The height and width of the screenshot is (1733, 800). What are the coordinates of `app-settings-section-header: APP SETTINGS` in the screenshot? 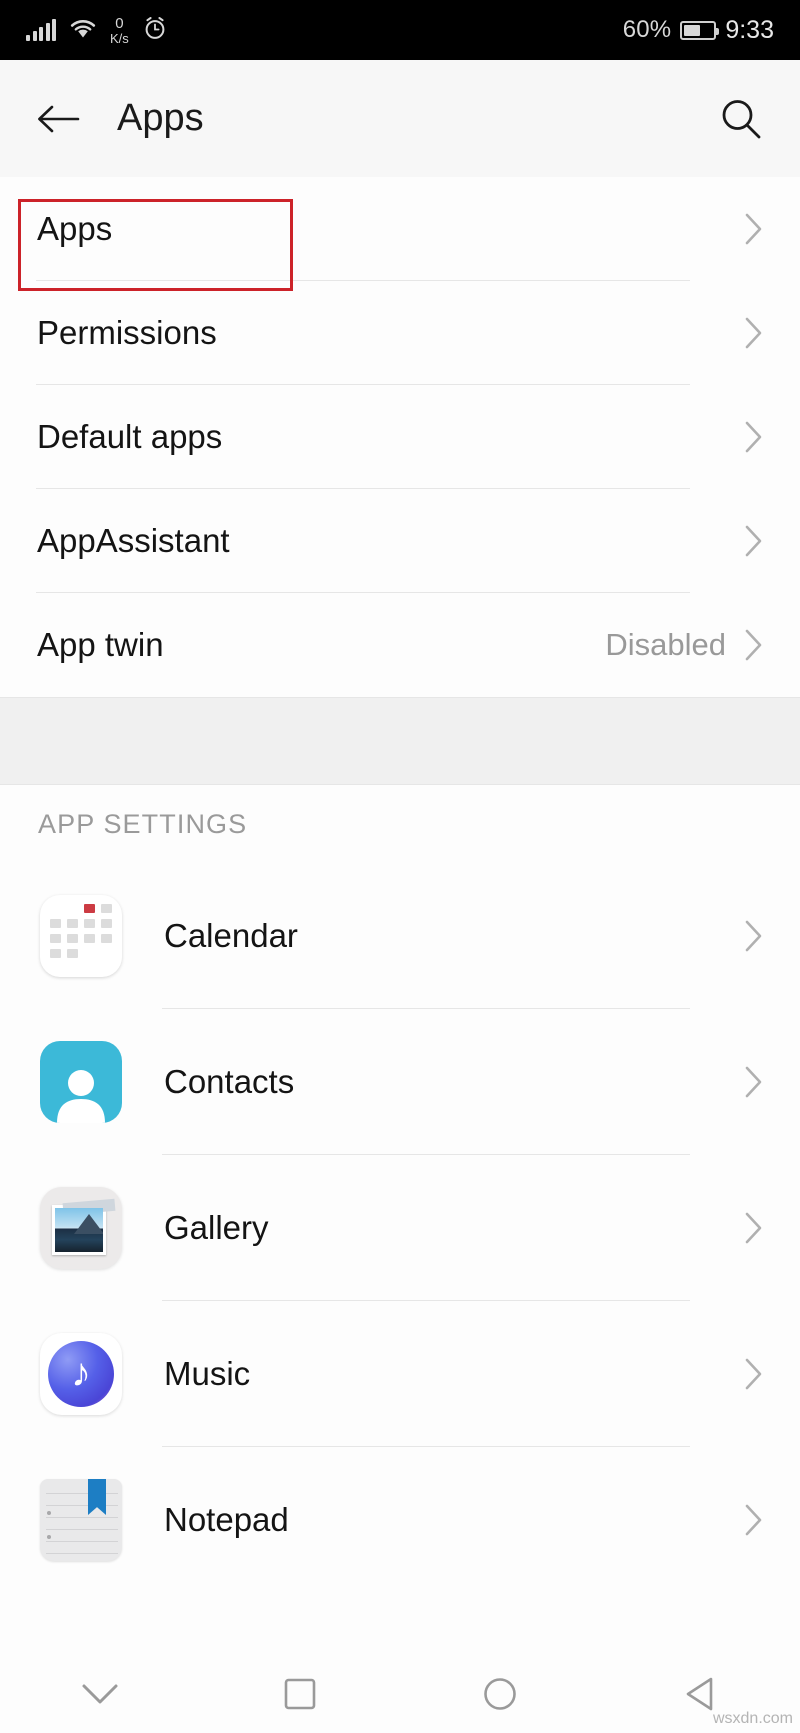 It's located at (400, 824).